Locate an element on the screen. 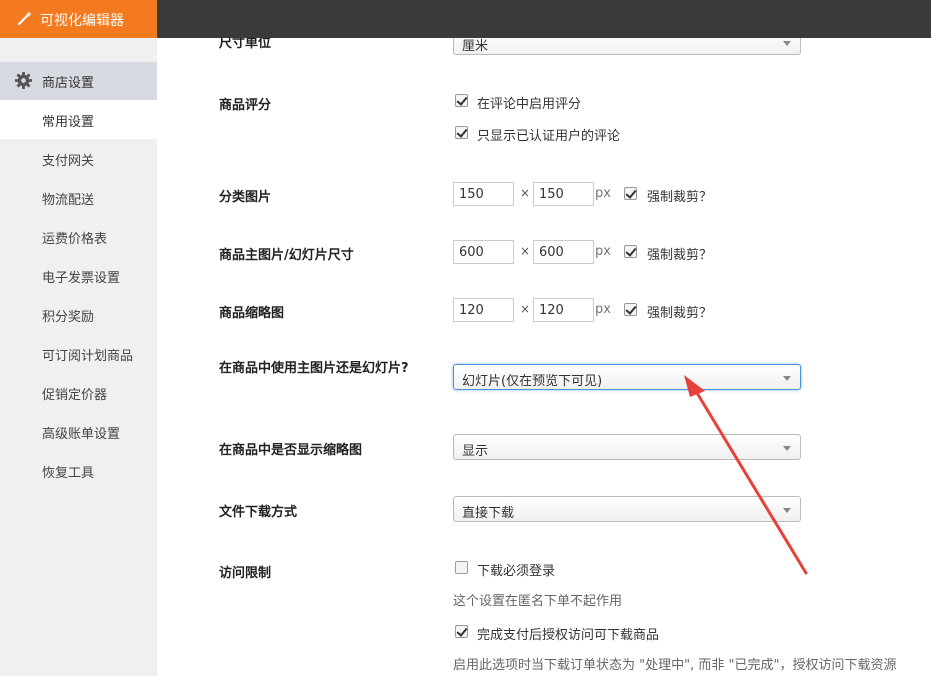 Image resolution: width=931 pixels, height=676 pixels. thumbnail-crop-checkbox is located at coordinates (630, 309).